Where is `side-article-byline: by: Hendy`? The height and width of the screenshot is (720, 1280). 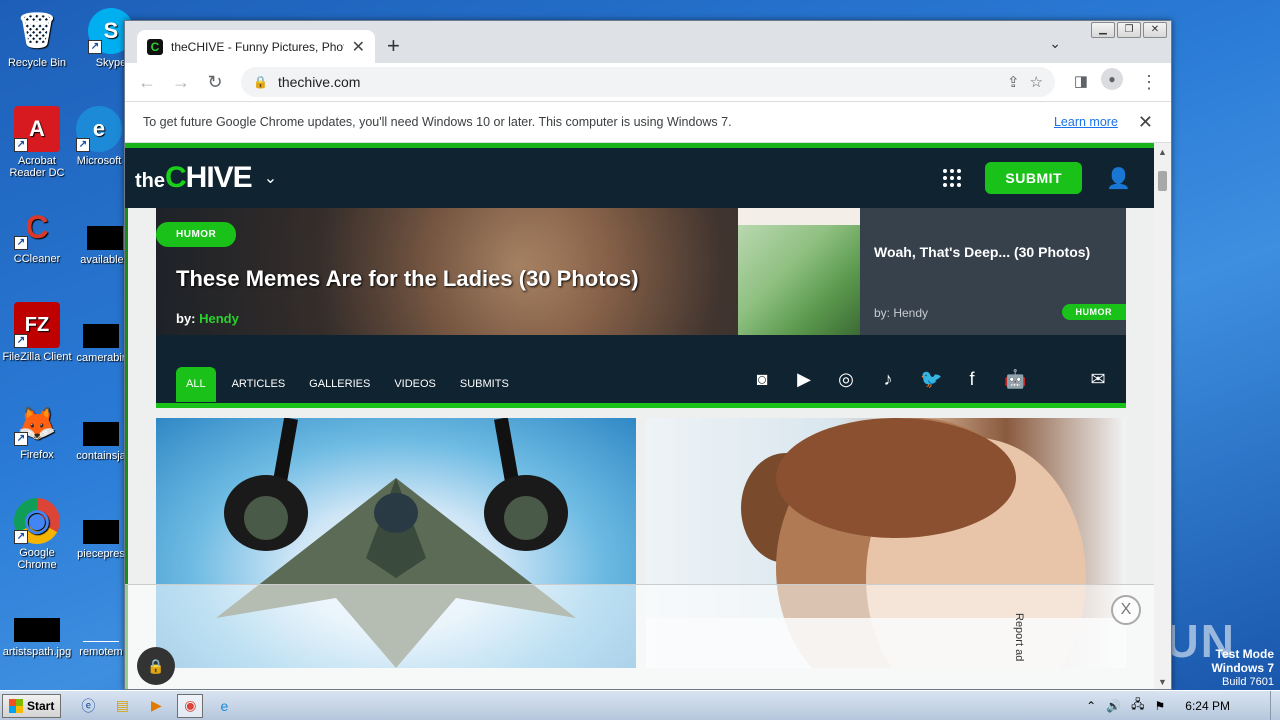 side-article-byline: by: Hendy is located at coordinates (901, 313).